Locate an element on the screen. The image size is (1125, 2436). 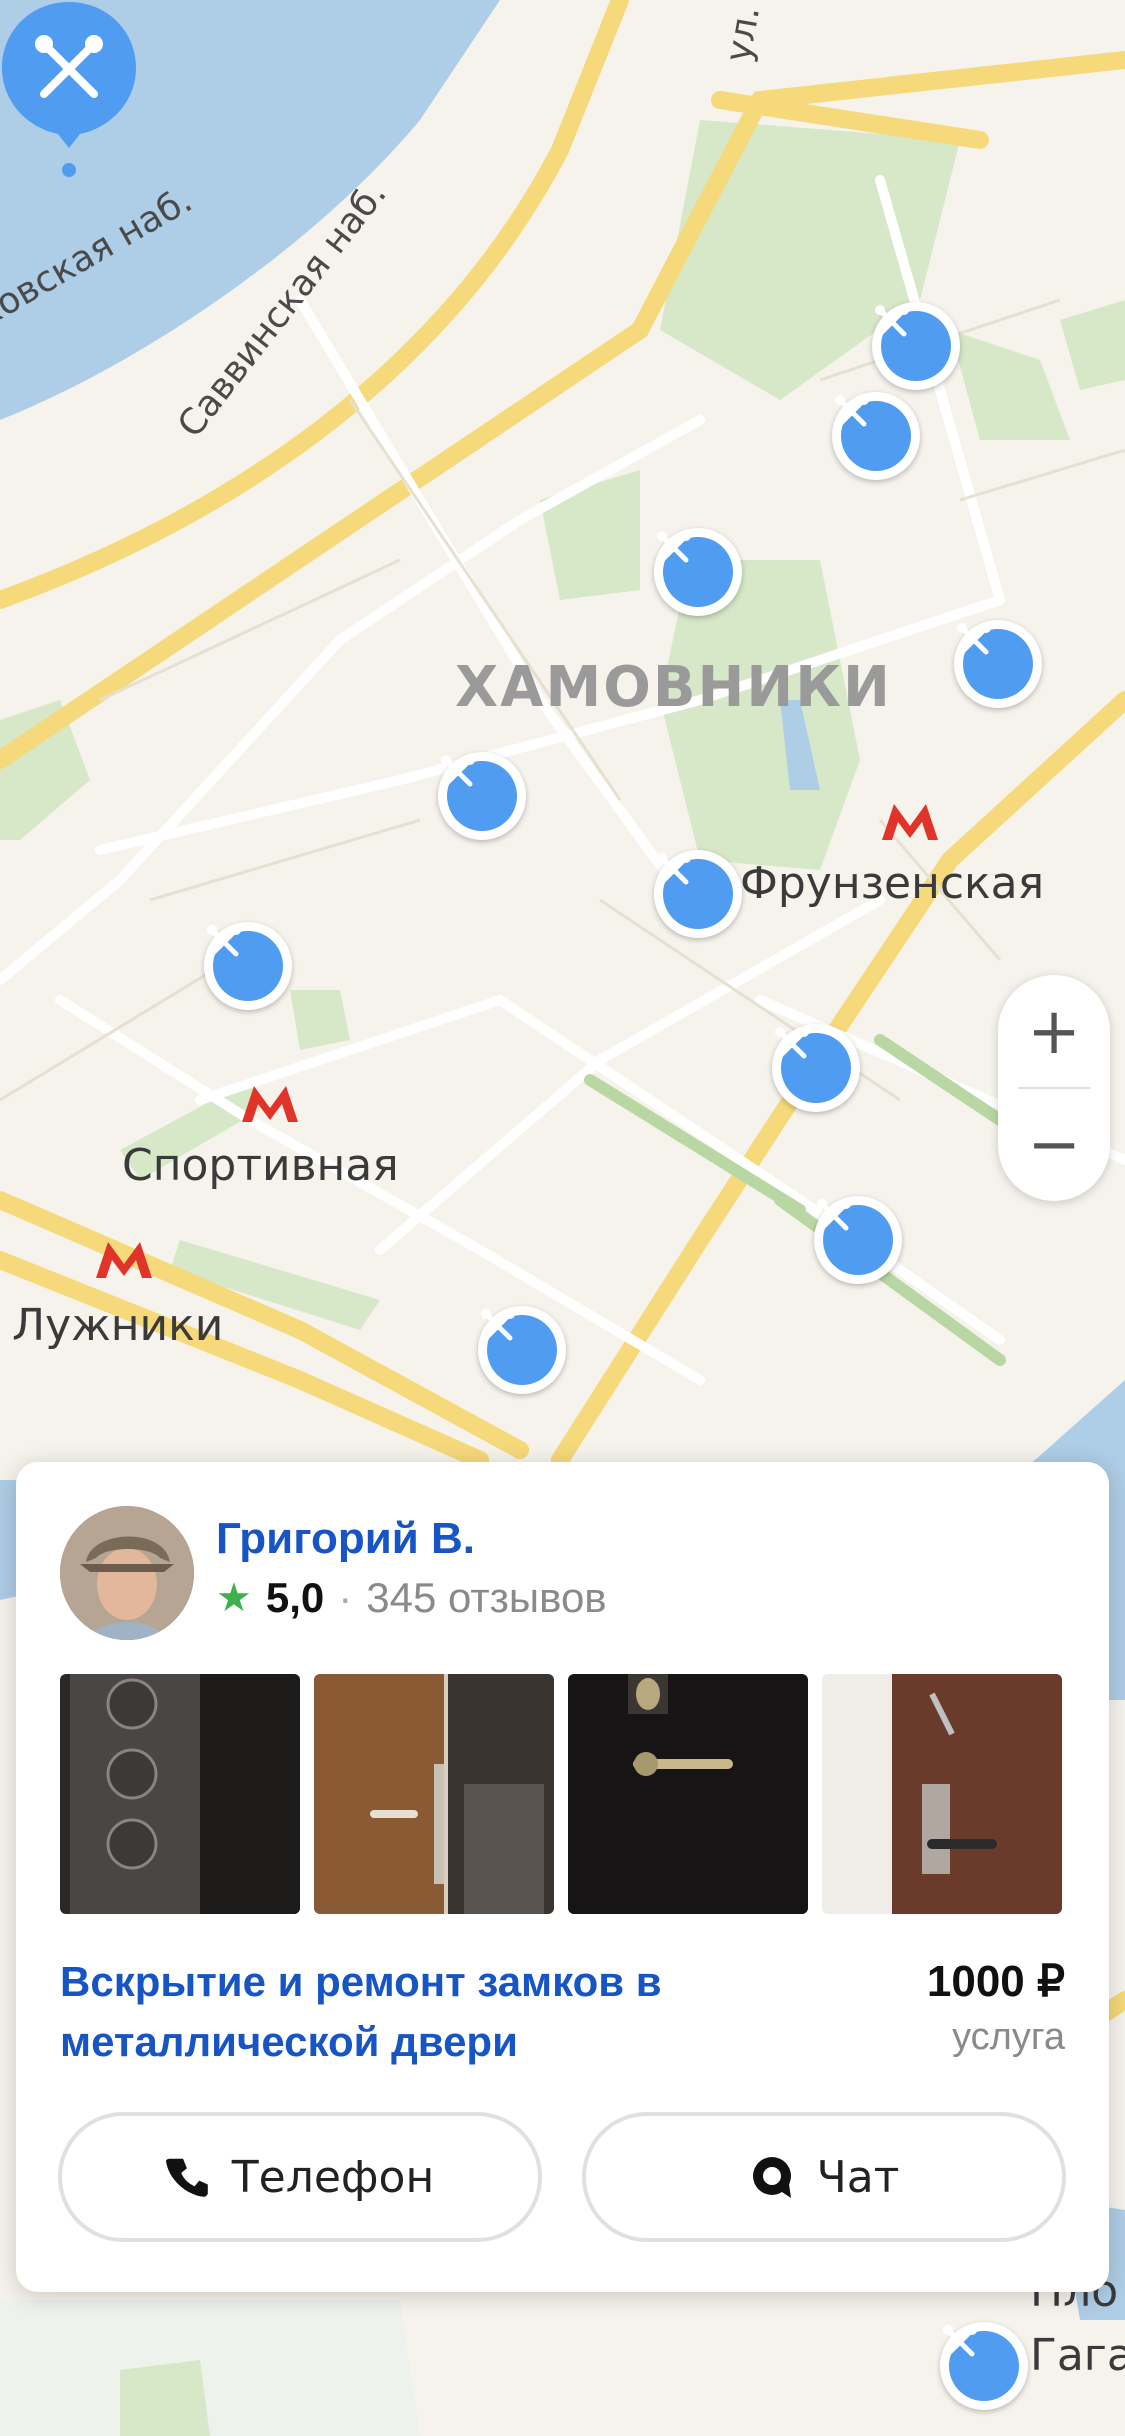
chat-button-label: Чат is located at coordinates (858, 2177).